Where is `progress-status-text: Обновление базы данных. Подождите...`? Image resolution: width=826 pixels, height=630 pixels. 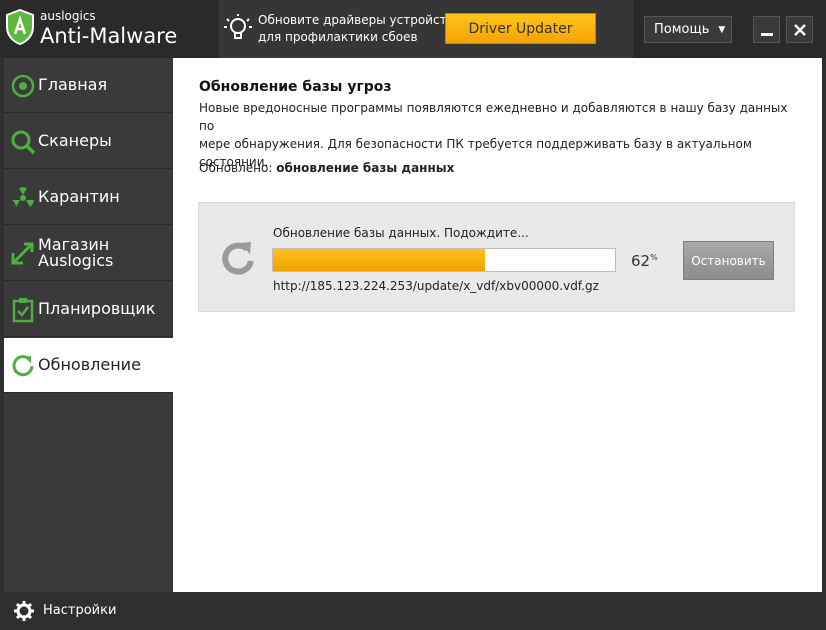 progress-status-text: Обновление базы данных. Подождите... is located at coordinates (401, 233).